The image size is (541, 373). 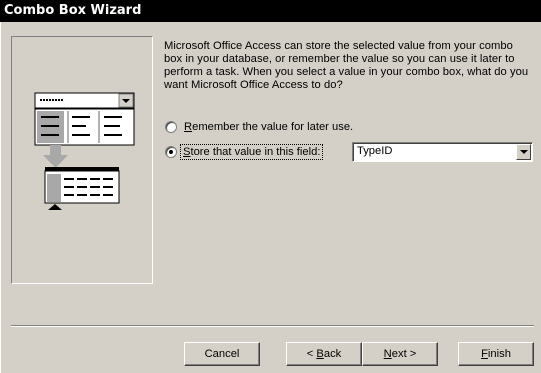 I want to click on finish-button-label: Finish, so click(x=496, y=354).